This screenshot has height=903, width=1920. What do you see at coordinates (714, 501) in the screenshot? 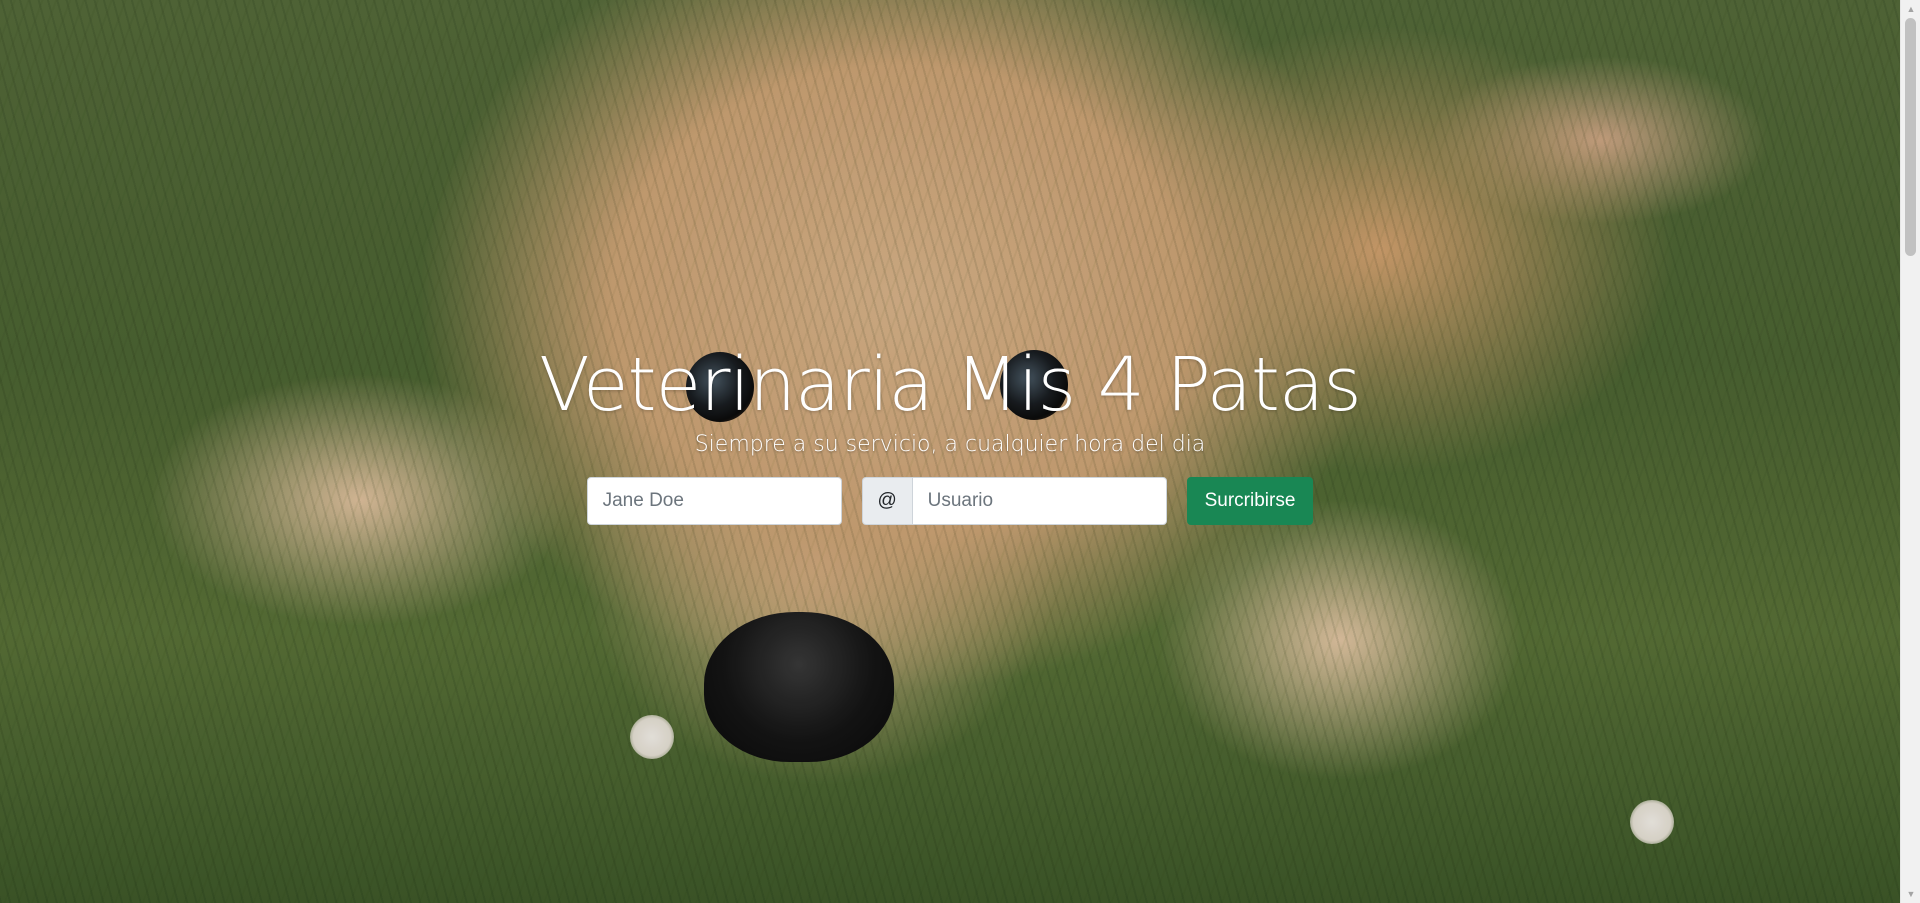
I see `name-input` at bounding box center [714, 501].